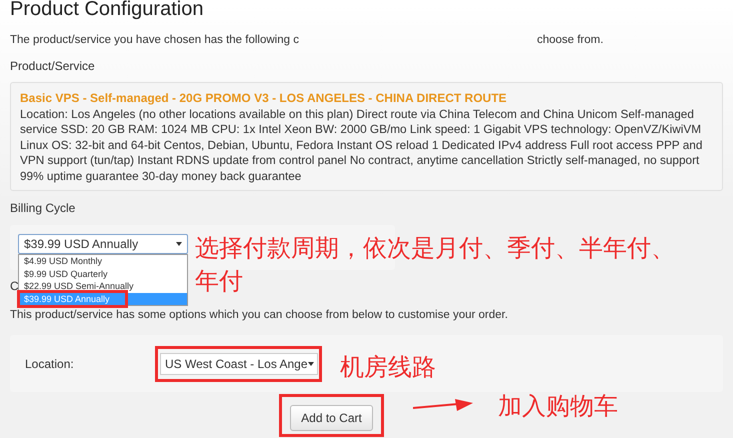 Image resolution: width=733 pixels, height=438 pixels. What do you see at coordinates (558, 406) in the screenshot?
I see `annotation-text: 加入购物车` at bounding box center [558, 406].